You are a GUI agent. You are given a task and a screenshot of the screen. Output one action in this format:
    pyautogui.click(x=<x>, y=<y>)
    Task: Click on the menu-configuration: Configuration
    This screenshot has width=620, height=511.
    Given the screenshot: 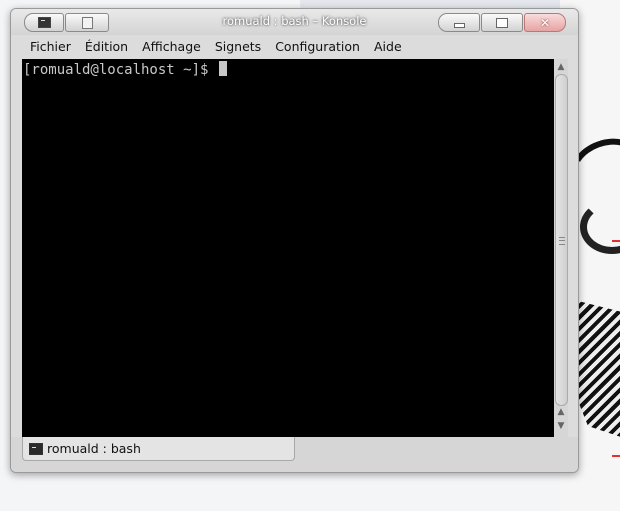 What is the action you would take?
    pyautogui.click(x=317, y=47)
    